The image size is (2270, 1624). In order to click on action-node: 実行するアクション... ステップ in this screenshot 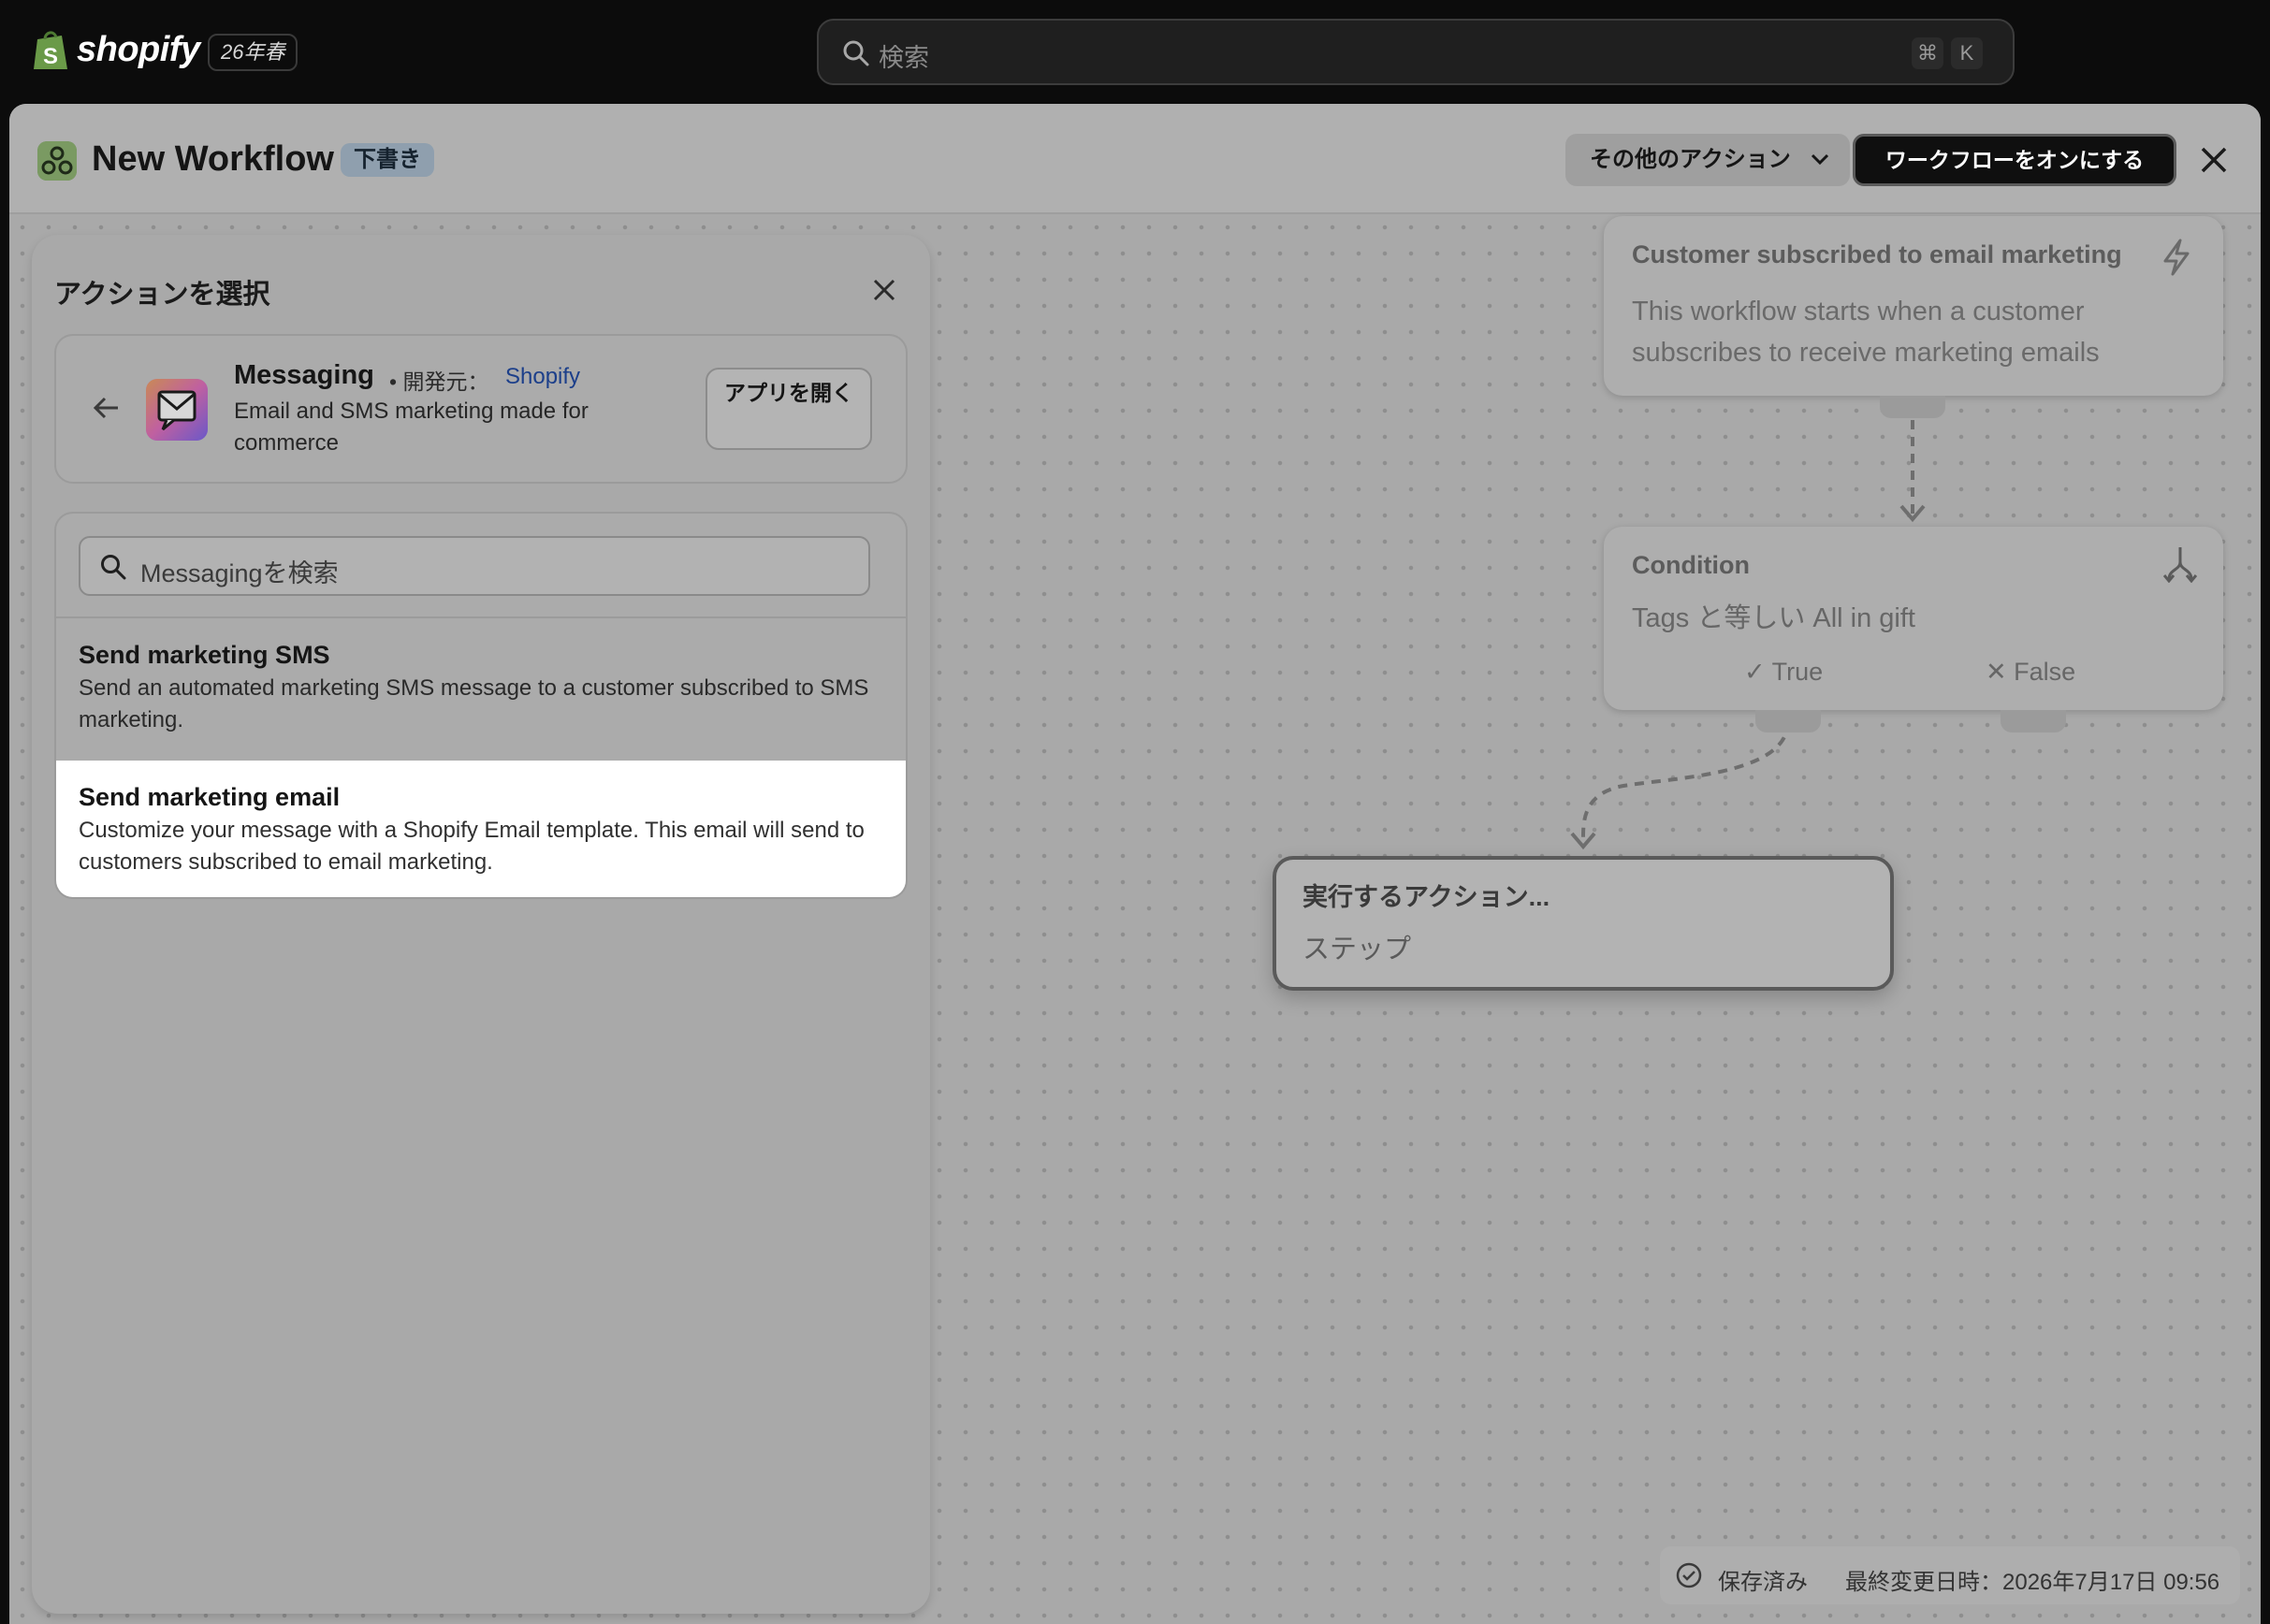, I will do `click(1583, 923)`.